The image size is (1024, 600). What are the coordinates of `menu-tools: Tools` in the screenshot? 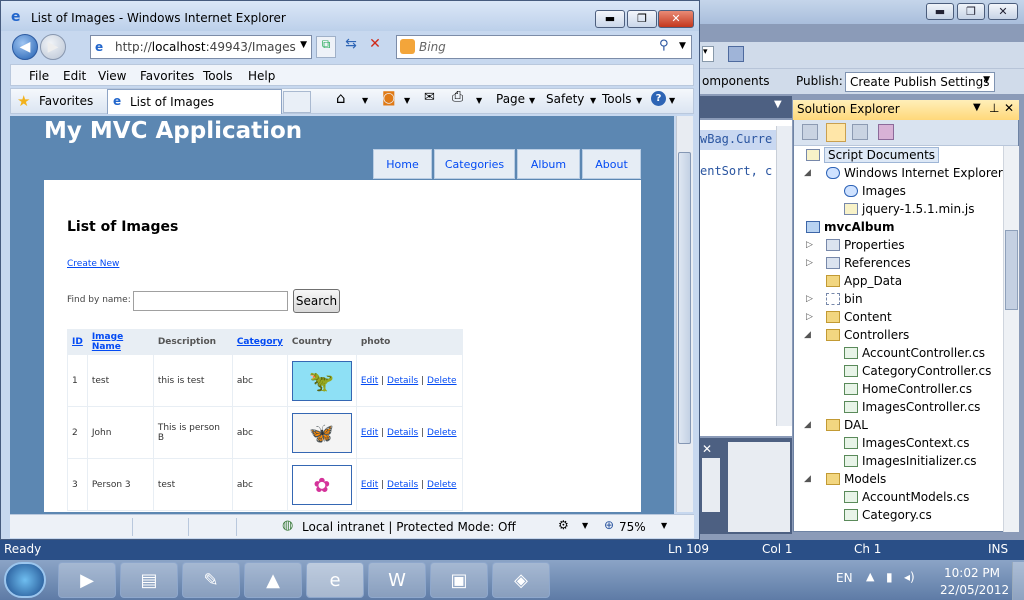 It's located at (218, 76).